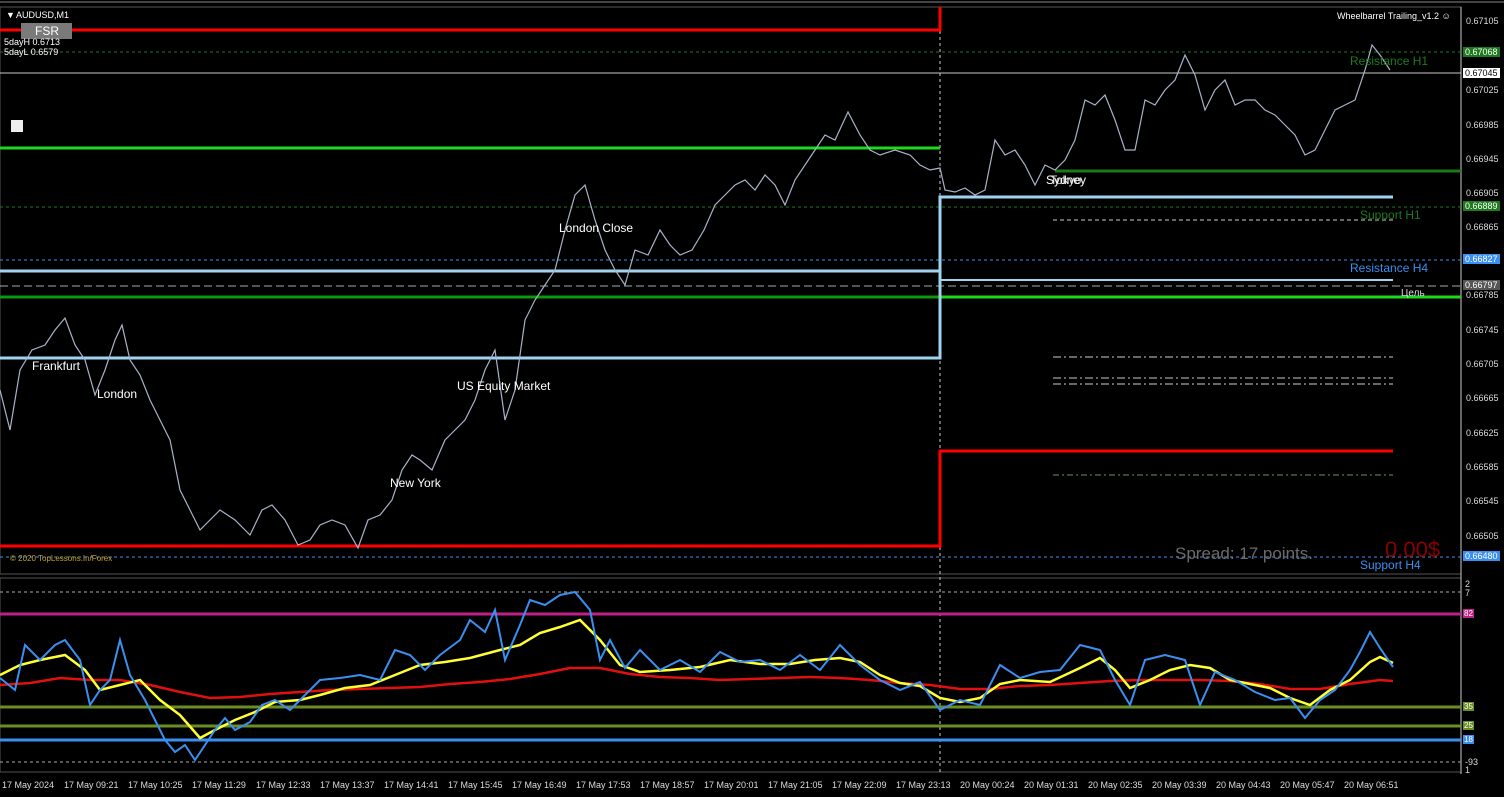  Describe the element at coordinates (10, 15) in the screenshot. I see `dropdown-triangle-icon: ▼` at that location.